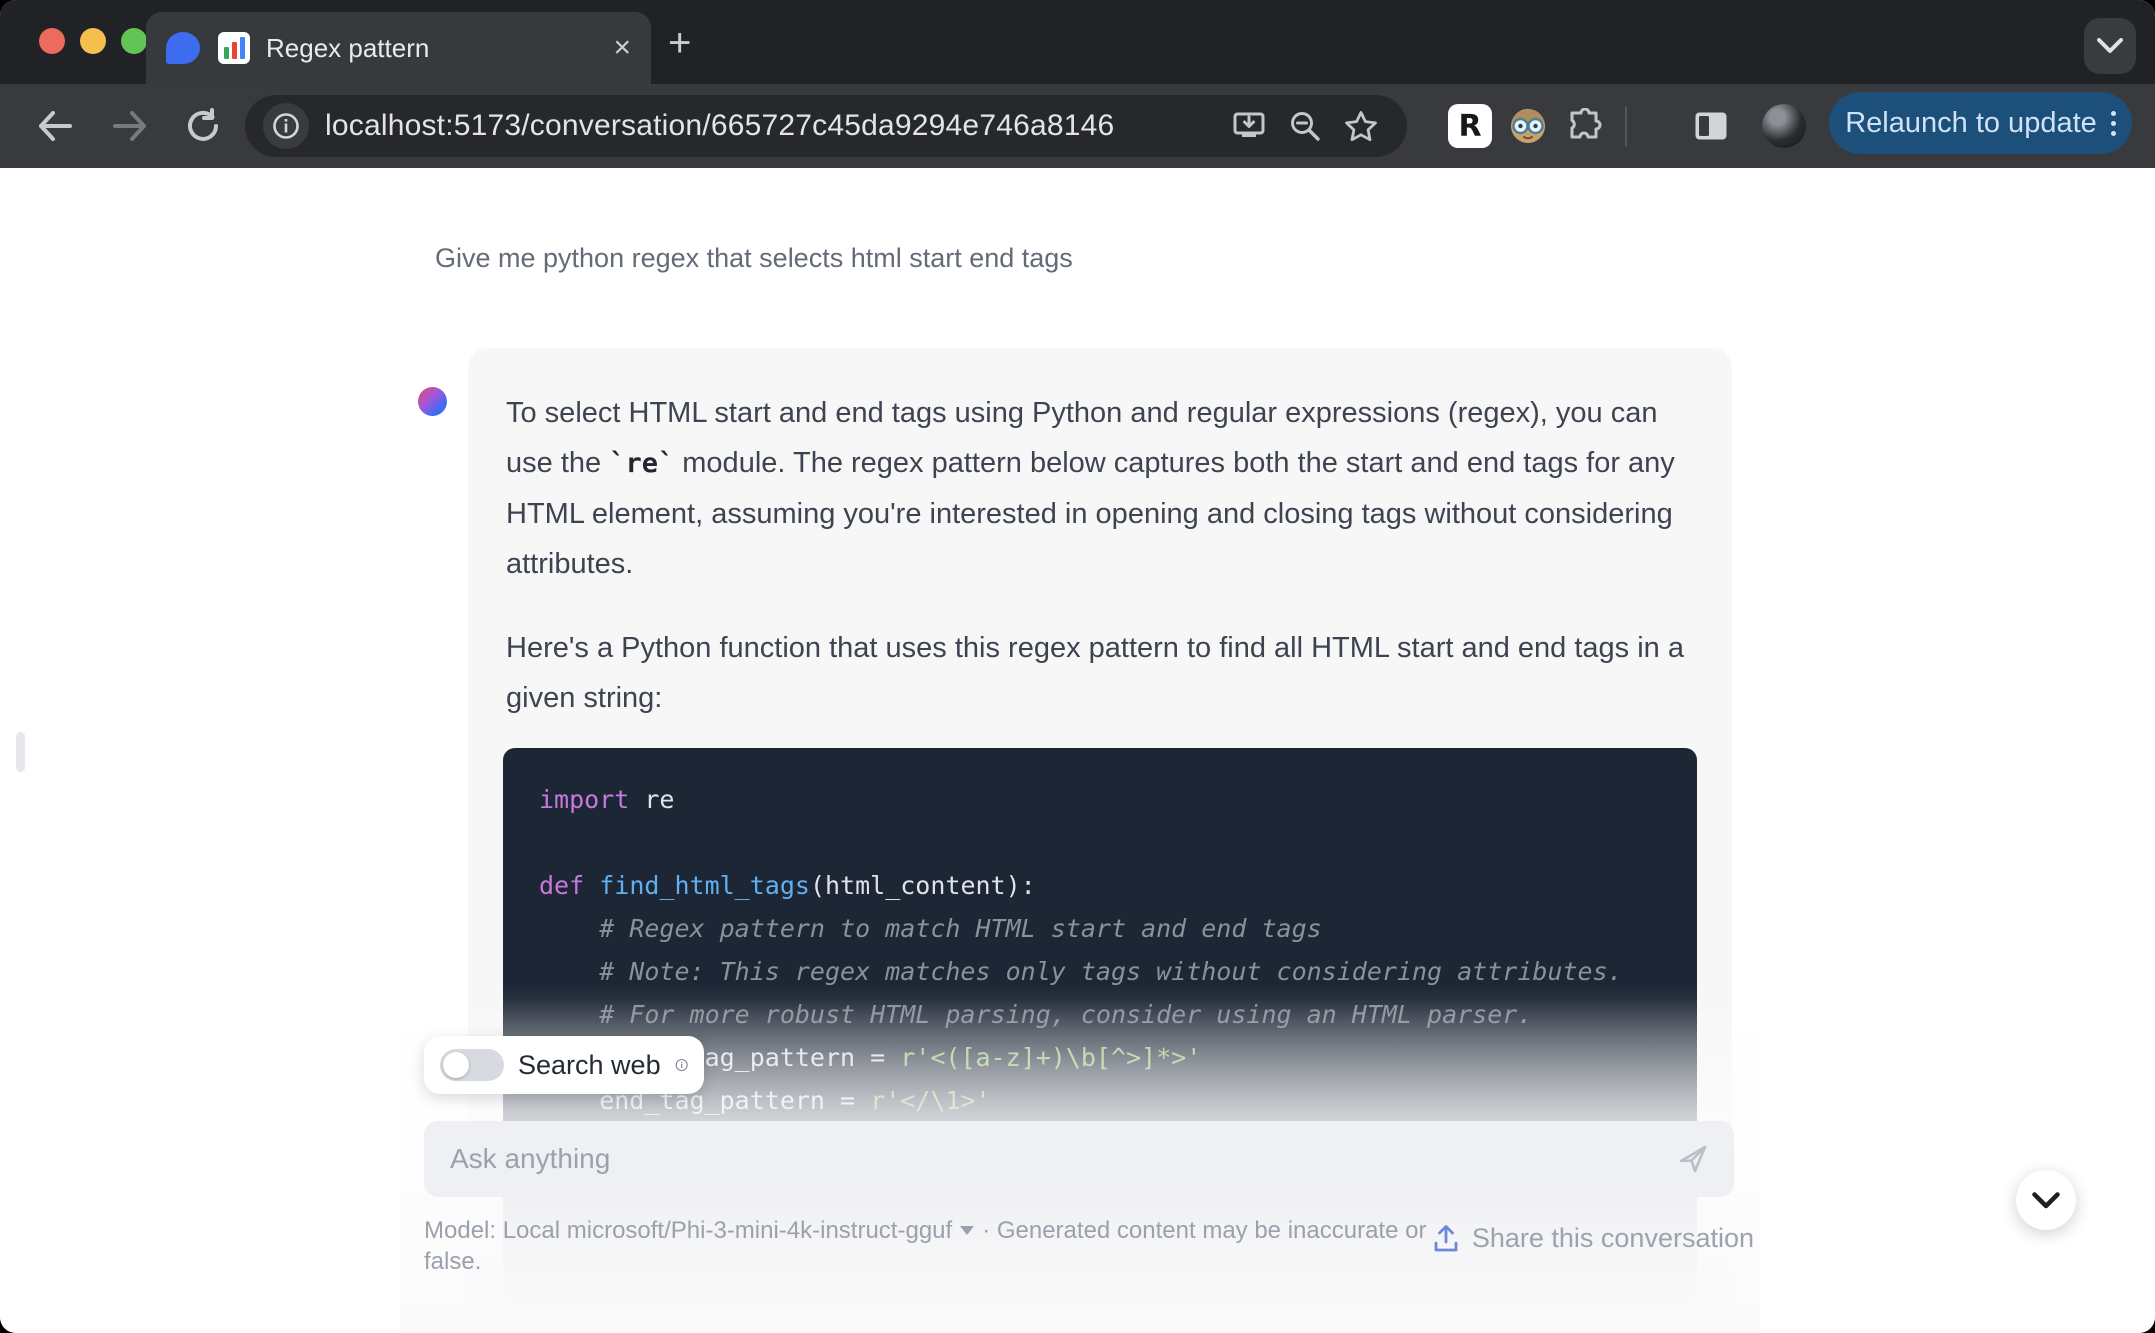  What do you see at coordinates (589, 1064) in the screenshot?
I see `search-web-label: Search web` at bounding box center [589, 1064].